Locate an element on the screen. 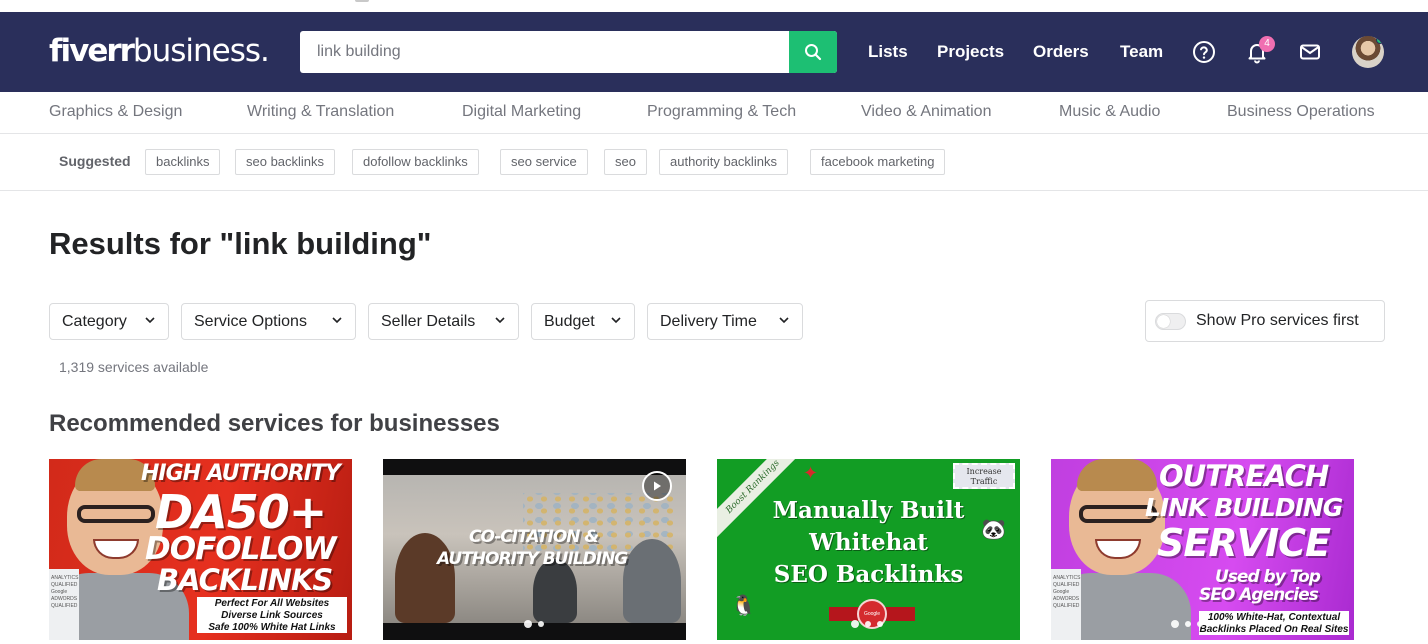 Image resolution: width=1428 pixels, height=644 pixels. suggested-chip: authority backlinks is located at coordinates (723, 162).